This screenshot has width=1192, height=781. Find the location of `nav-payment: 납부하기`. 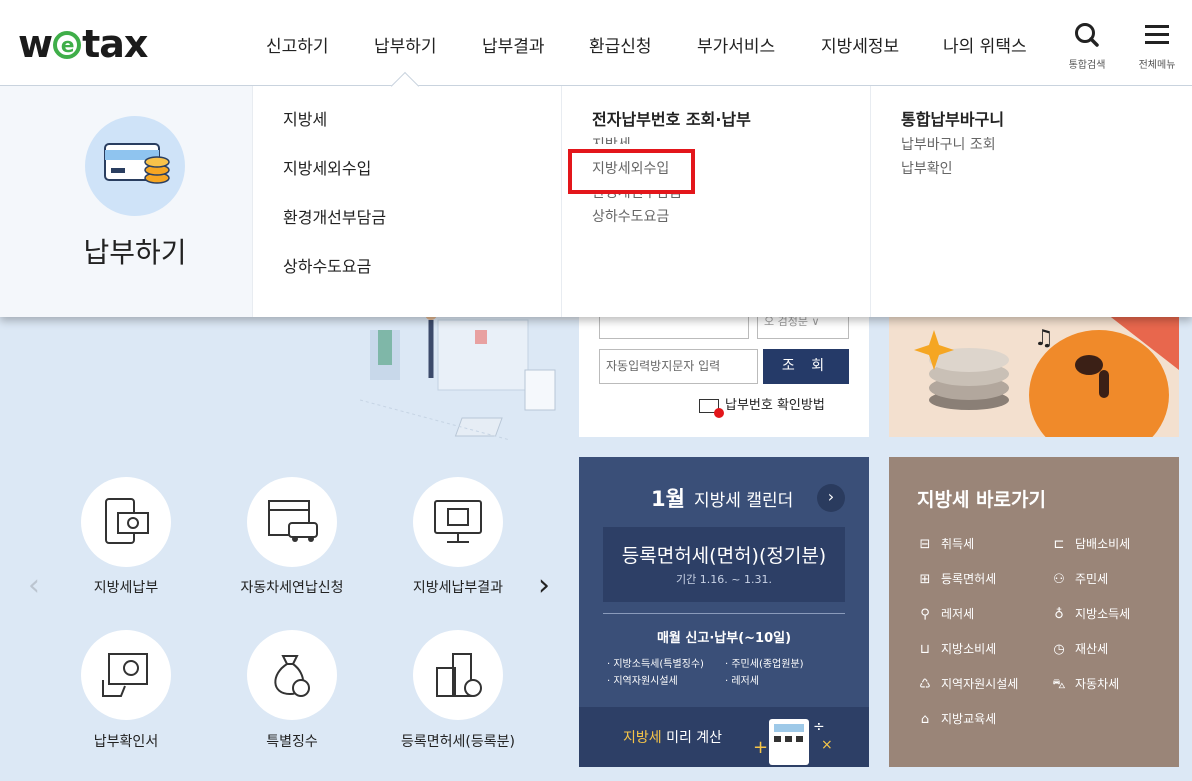

nav-payment: 납부하기 is located at coordinates (405, 44).